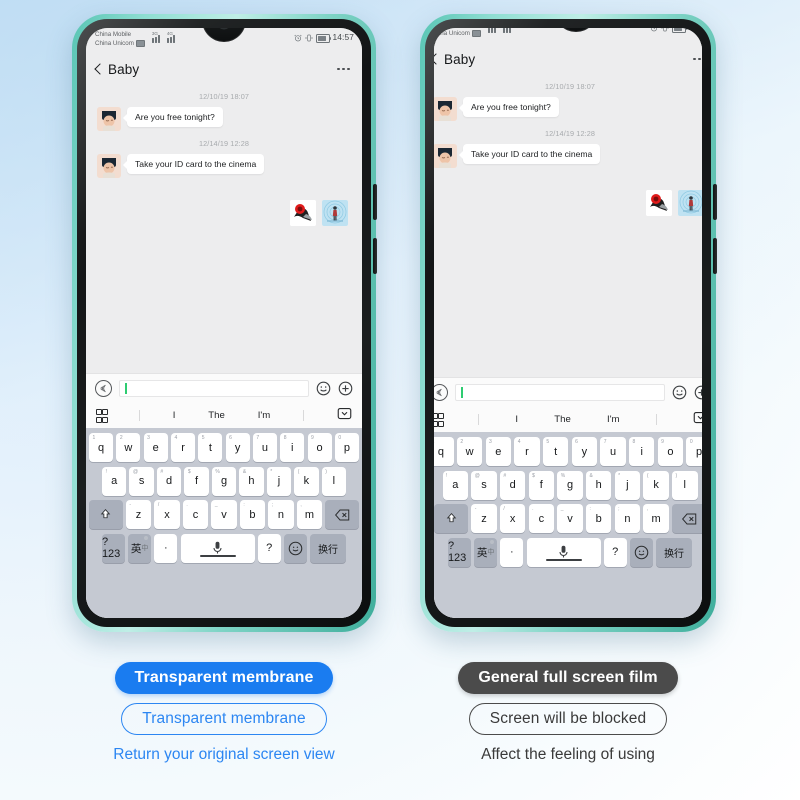 Image resolution: width=800 pixels, height=800 pixels. Describe the element at coordinates (101, 447) in the screenshot. I see `key-q: 1q` at that location.